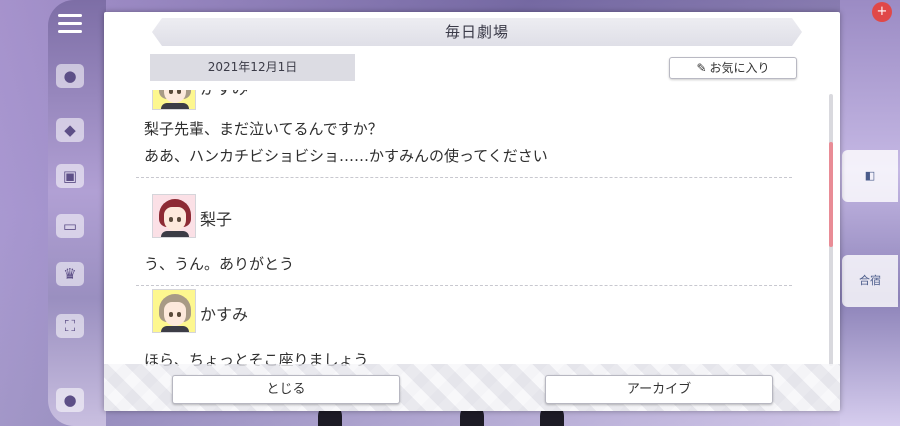 Image resolution: width=900 pixels, height=426 pixels. I want to click on scrollbar, so click(831, 230).